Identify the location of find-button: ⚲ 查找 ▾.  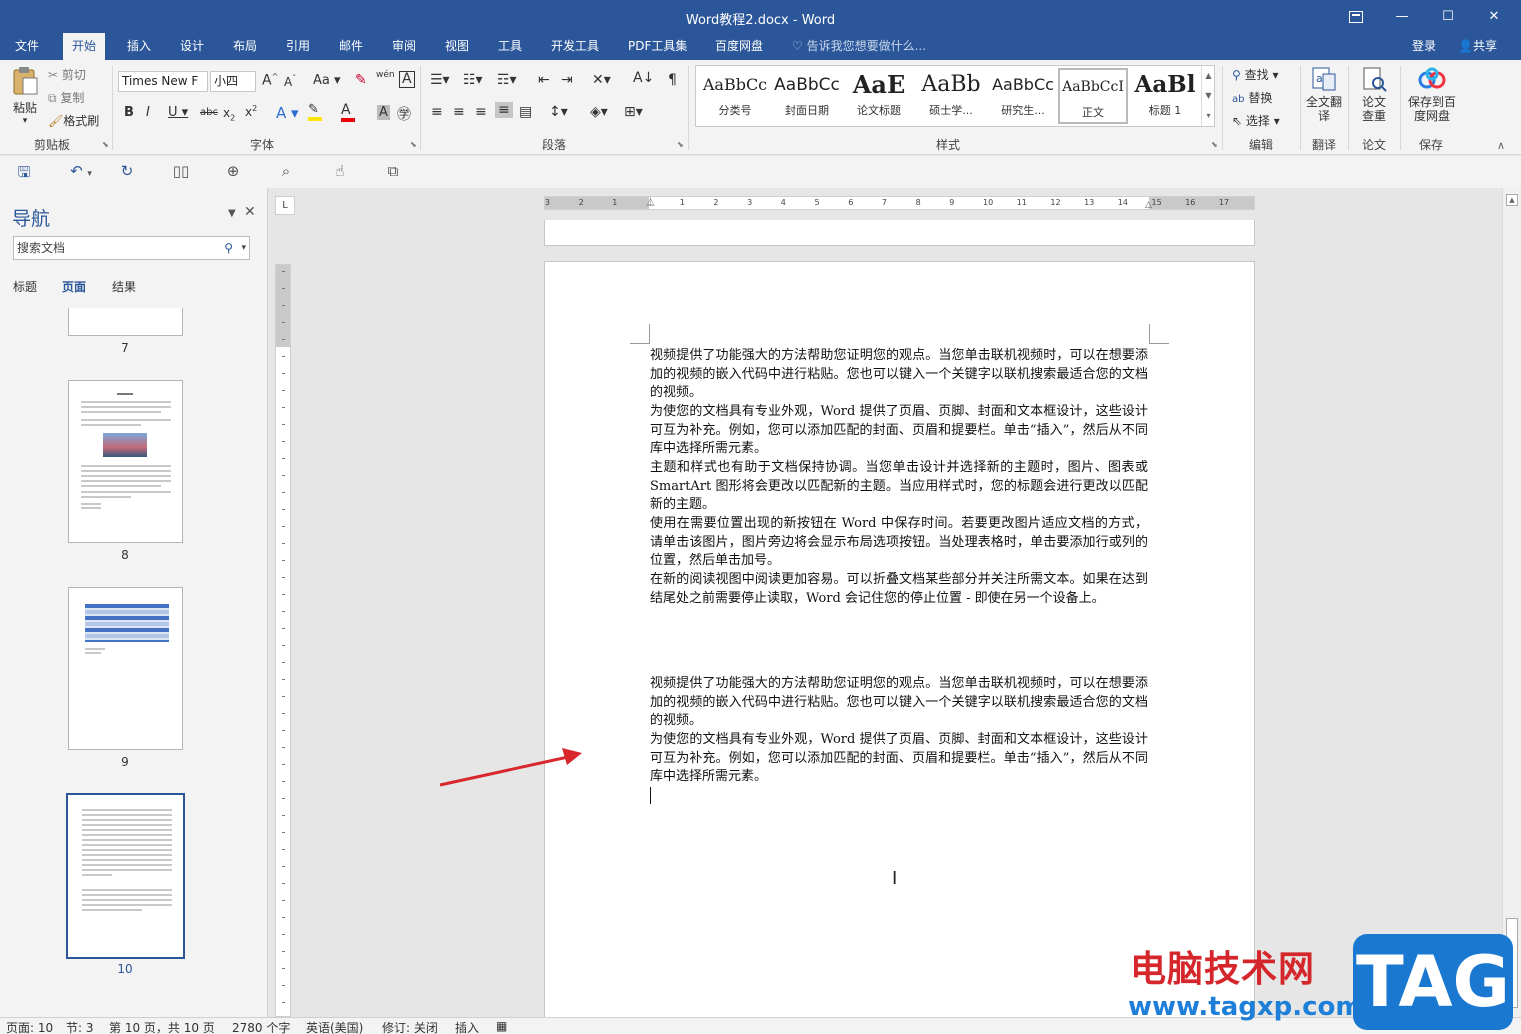
(1255, 74).